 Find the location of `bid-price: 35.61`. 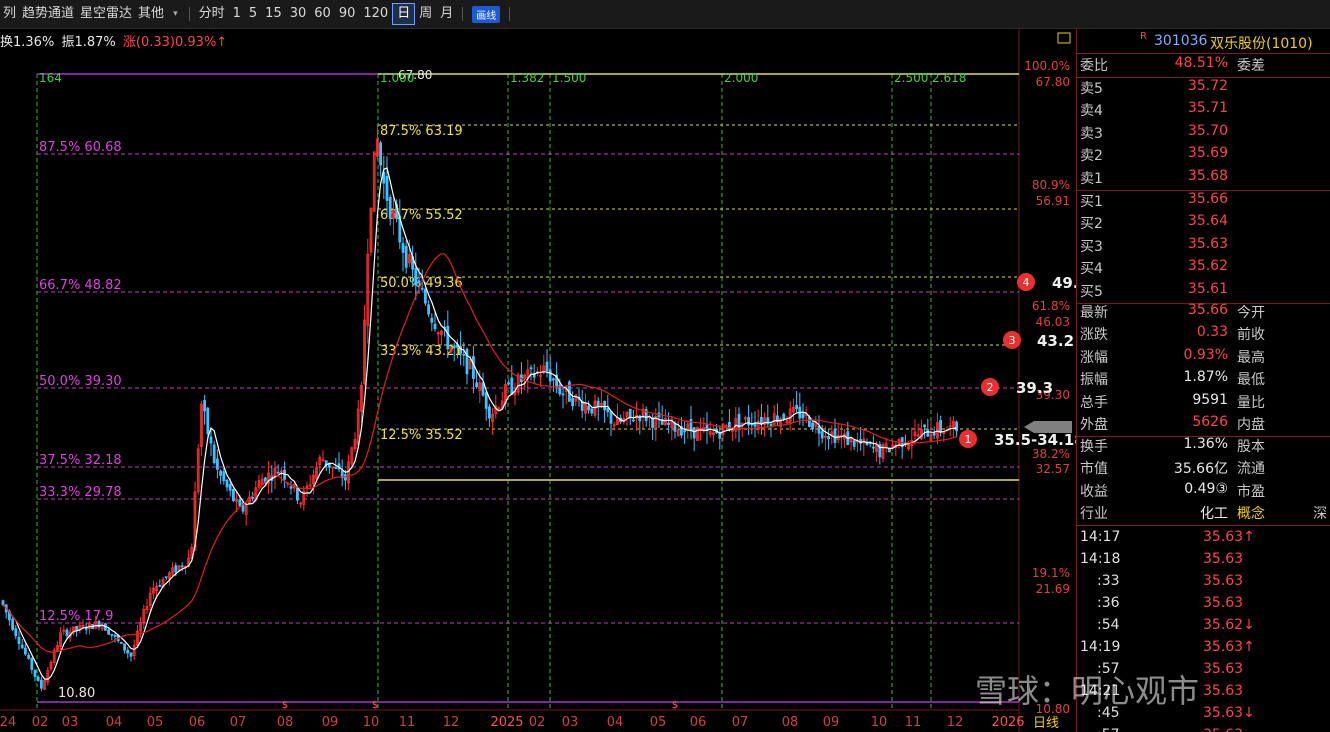

bid-price: 35.61 is located at coordinates (1207, 288).